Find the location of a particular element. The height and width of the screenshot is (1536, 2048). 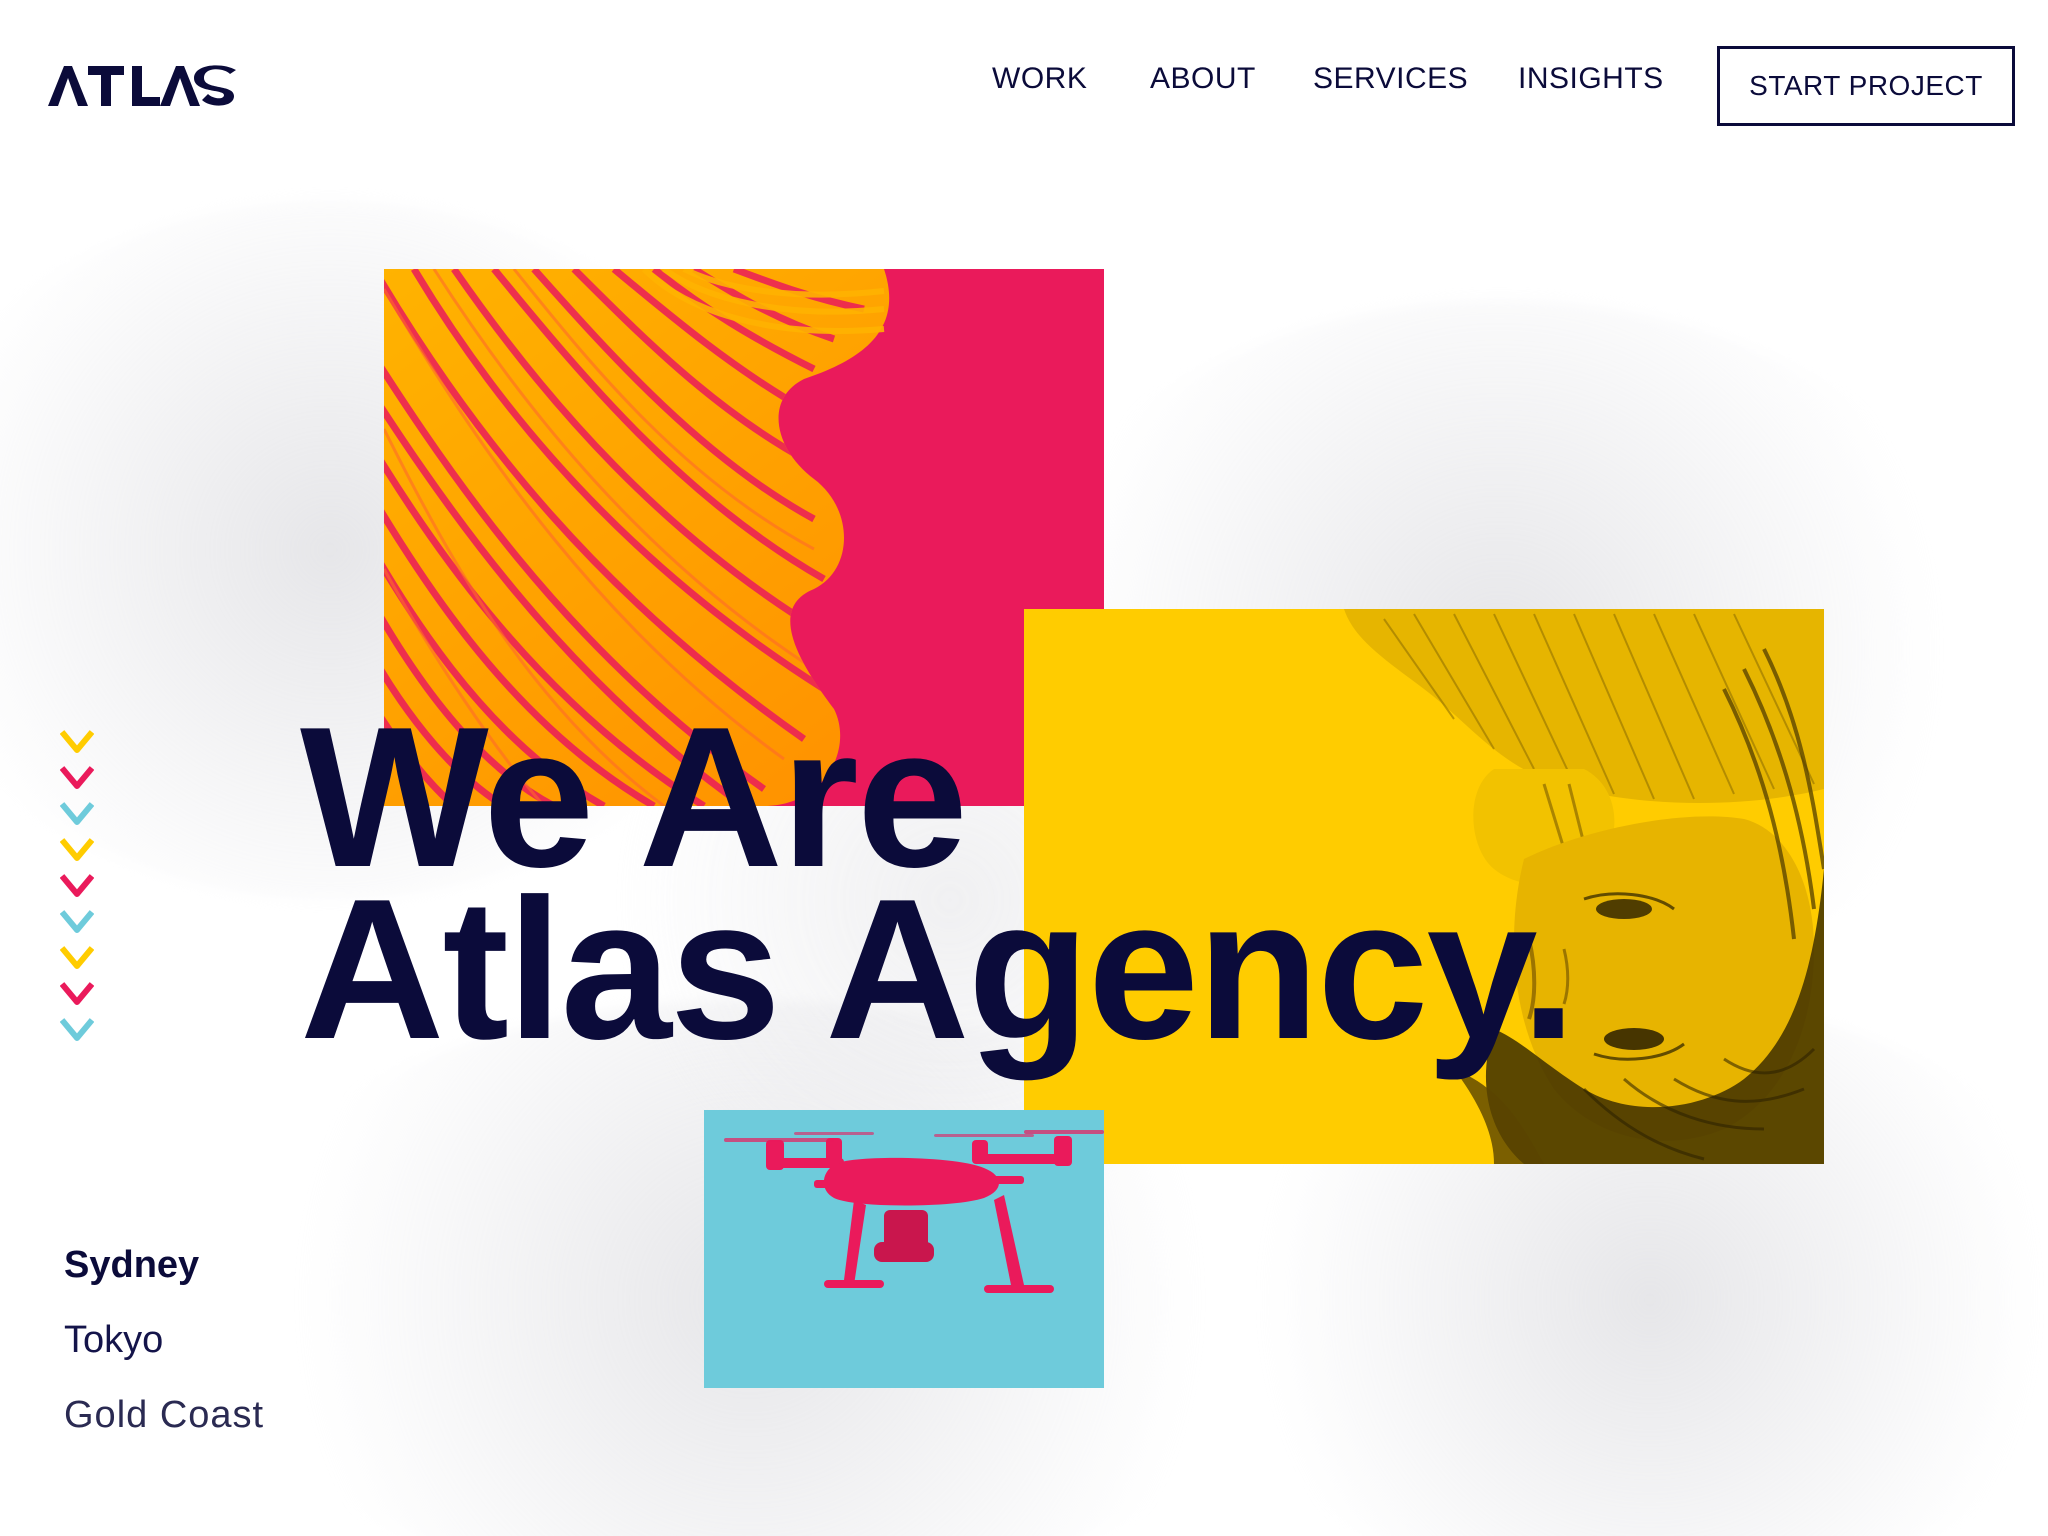

atlas-logo is located at coordinates (148, 86).